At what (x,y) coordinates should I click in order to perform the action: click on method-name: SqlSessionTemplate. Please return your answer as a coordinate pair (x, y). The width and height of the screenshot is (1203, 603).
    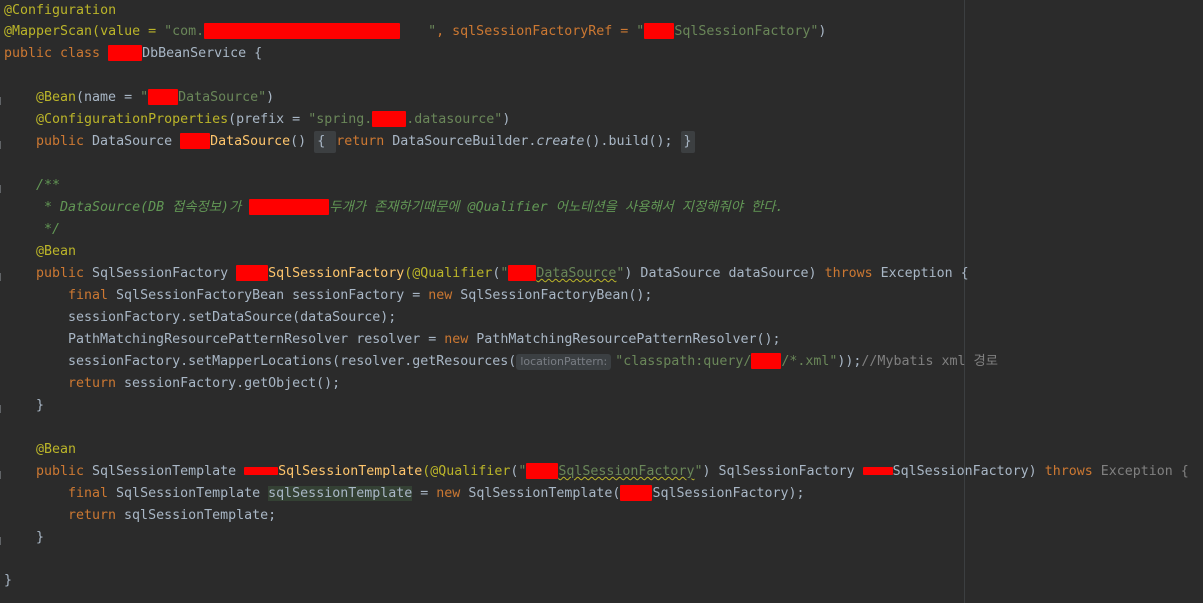
    Looking at the image, I should click on (350, 471).